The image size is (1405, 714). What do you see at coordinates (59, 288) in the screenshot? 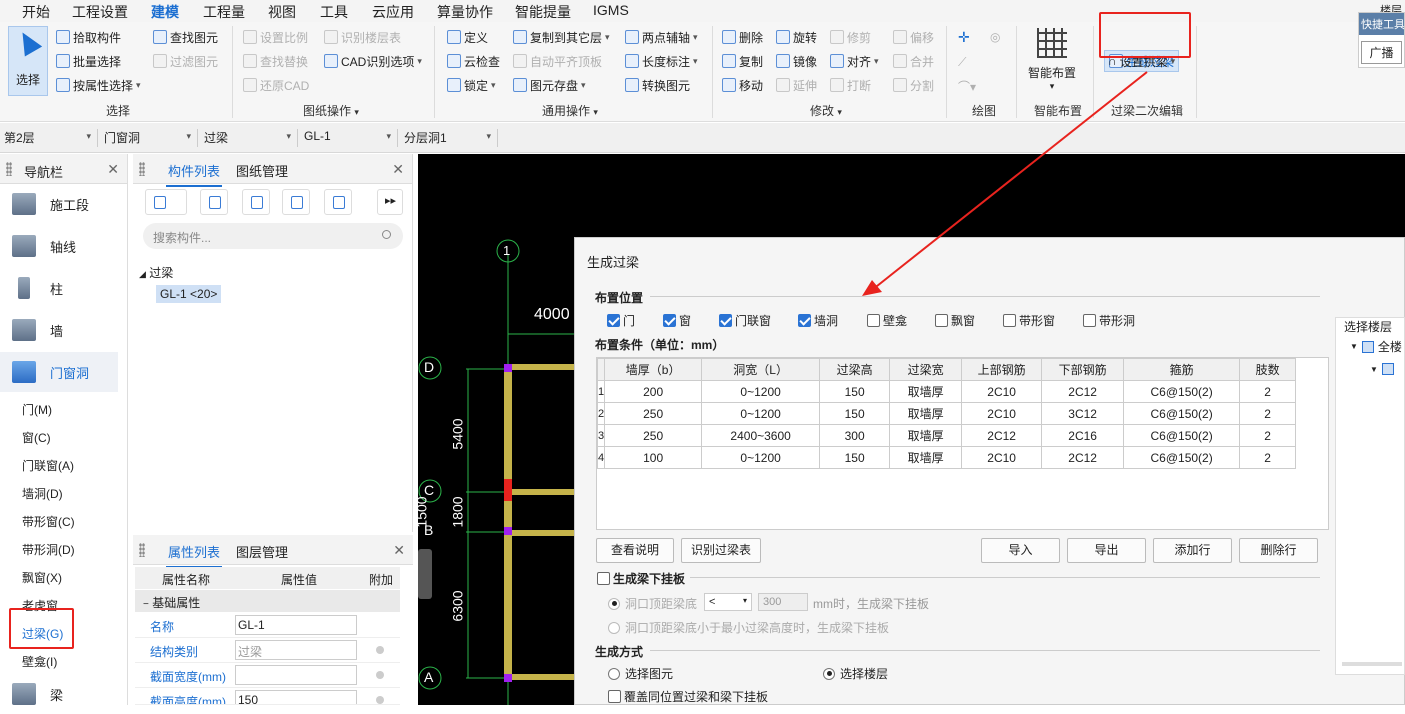
I see `nav-item-column: 柱` at bounding box center [59, 288].